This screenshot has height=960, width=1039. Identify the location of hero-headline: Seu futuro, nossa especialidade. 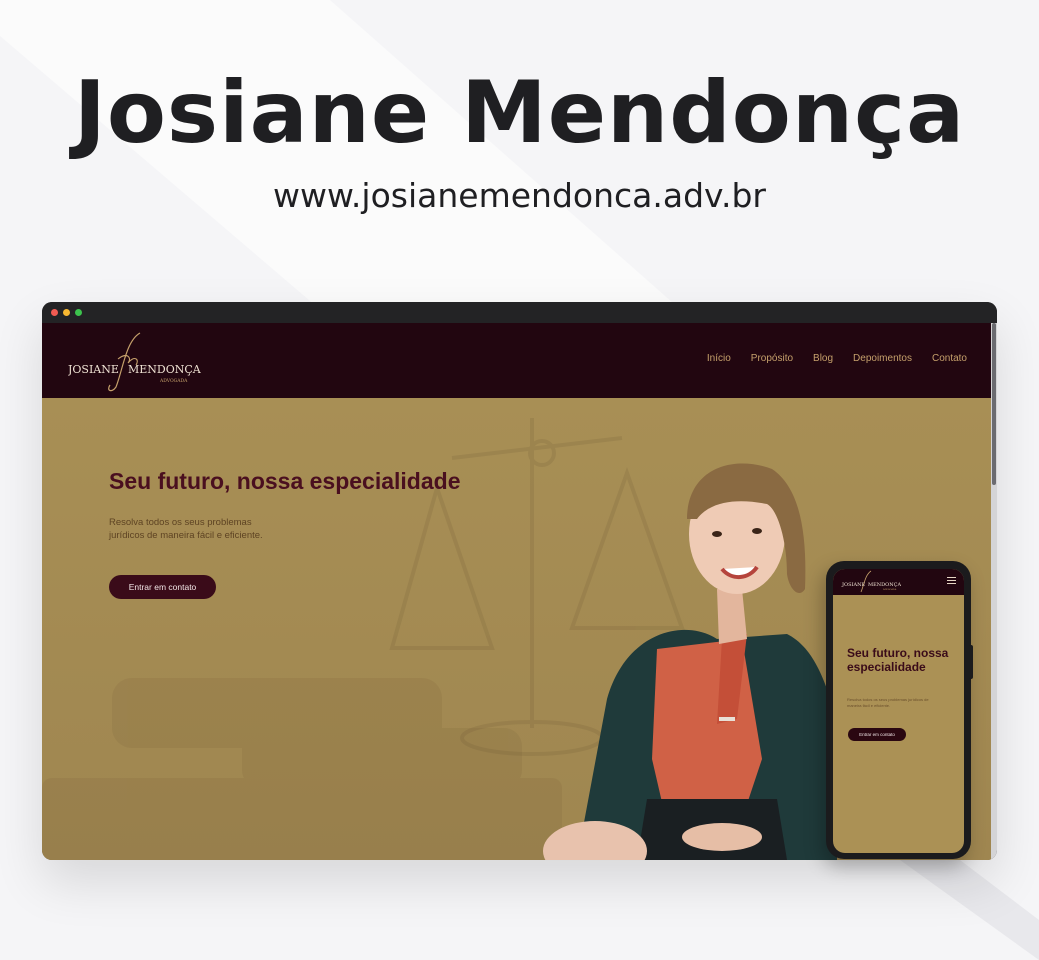
(285, 481).